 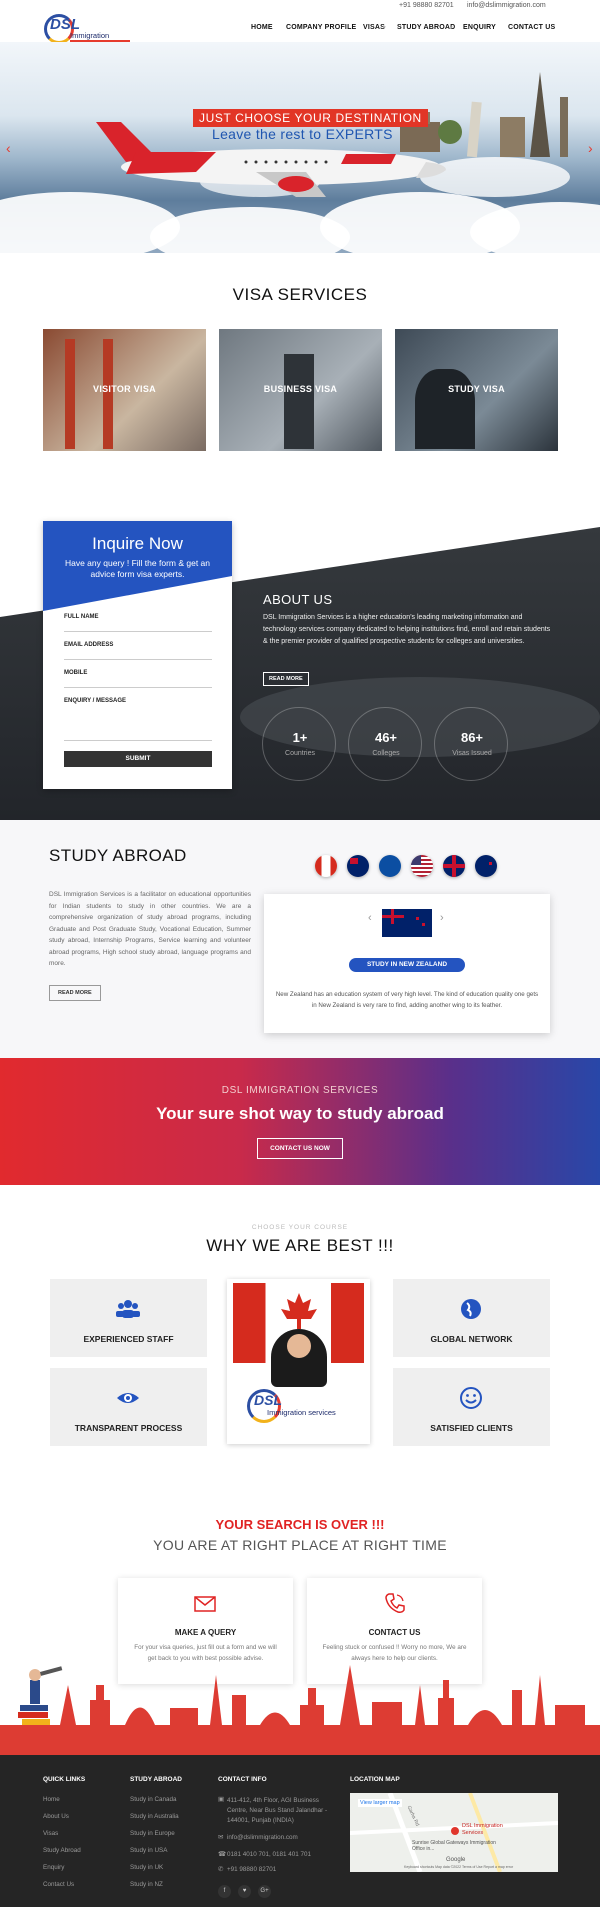 I want to click on visitor-visa-label: VISITOR VISA, so click(x=124, y=389).